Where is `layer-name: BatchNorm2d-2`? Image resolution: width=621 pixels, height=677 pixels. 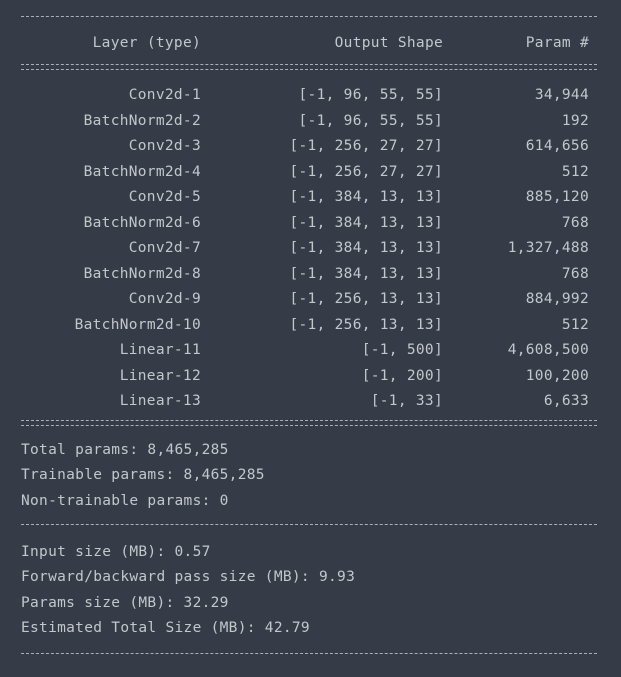 layer-name: BatchNorm2d-2 is located at coordinates (142, 120).